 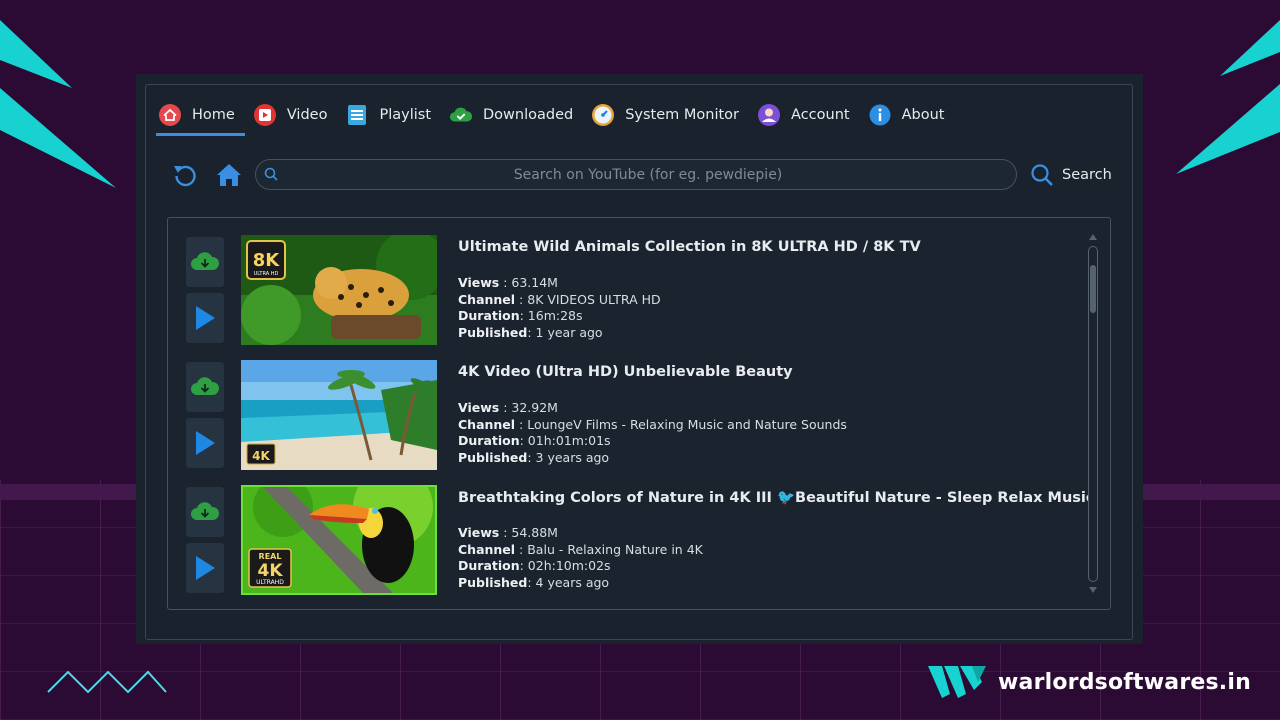 I want to click on tab-downloaded: Downloaded, so click(x=511, y=115).